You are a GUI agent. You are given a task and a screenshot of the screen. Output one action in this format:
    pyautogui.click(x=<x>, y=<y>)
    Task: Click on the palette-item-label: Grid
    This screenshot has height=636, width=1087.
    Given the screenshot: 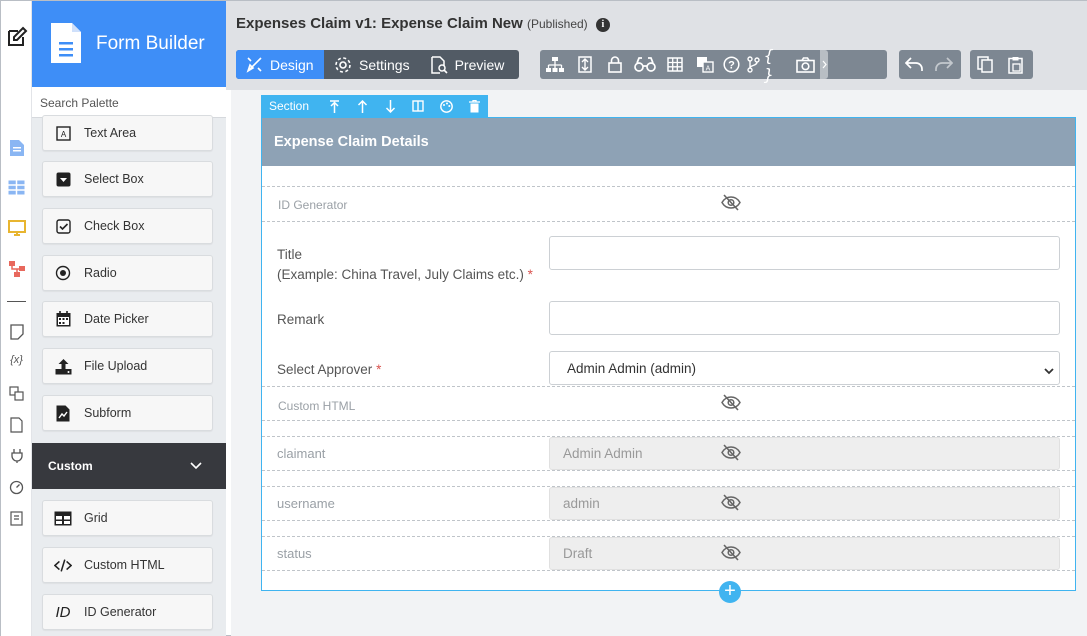 What is the action you would take?
    pyautogui.click(x=96, y=518)
    